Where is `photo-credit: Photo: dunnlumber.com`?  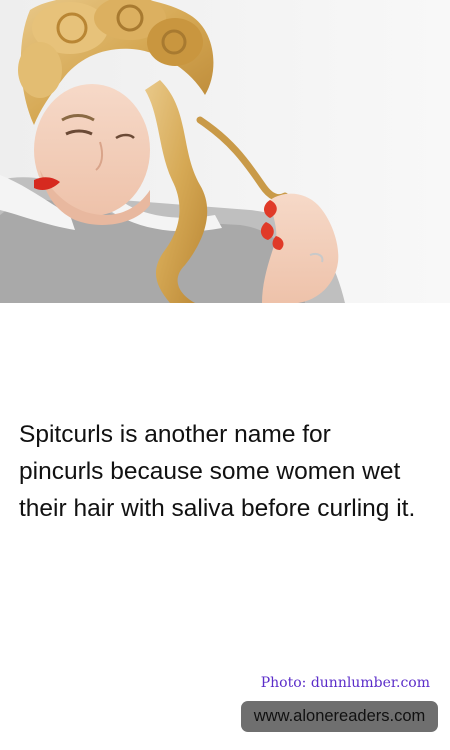
photo-credit: Photo: dunnlumber.com is located at coordinates (345, 683).